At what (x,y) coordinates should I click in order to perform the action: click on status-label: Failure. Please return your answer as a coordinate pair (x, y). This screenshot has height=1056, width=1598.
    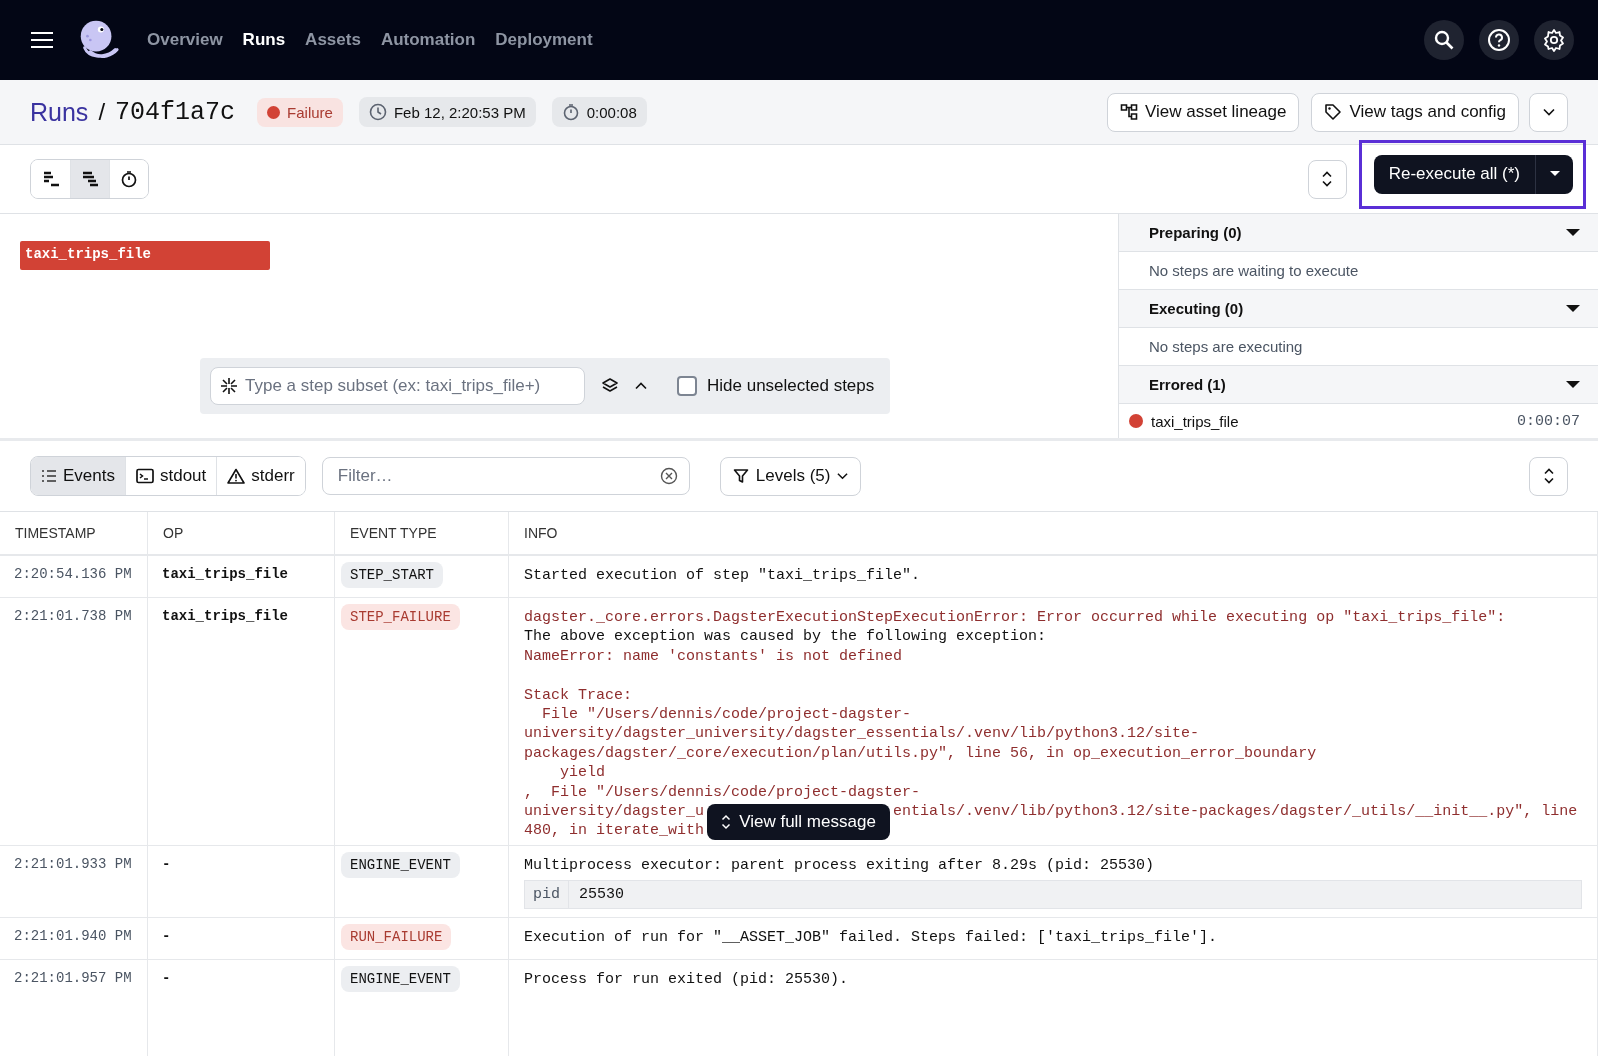
    Looking at the image, I should click on (310, 112).